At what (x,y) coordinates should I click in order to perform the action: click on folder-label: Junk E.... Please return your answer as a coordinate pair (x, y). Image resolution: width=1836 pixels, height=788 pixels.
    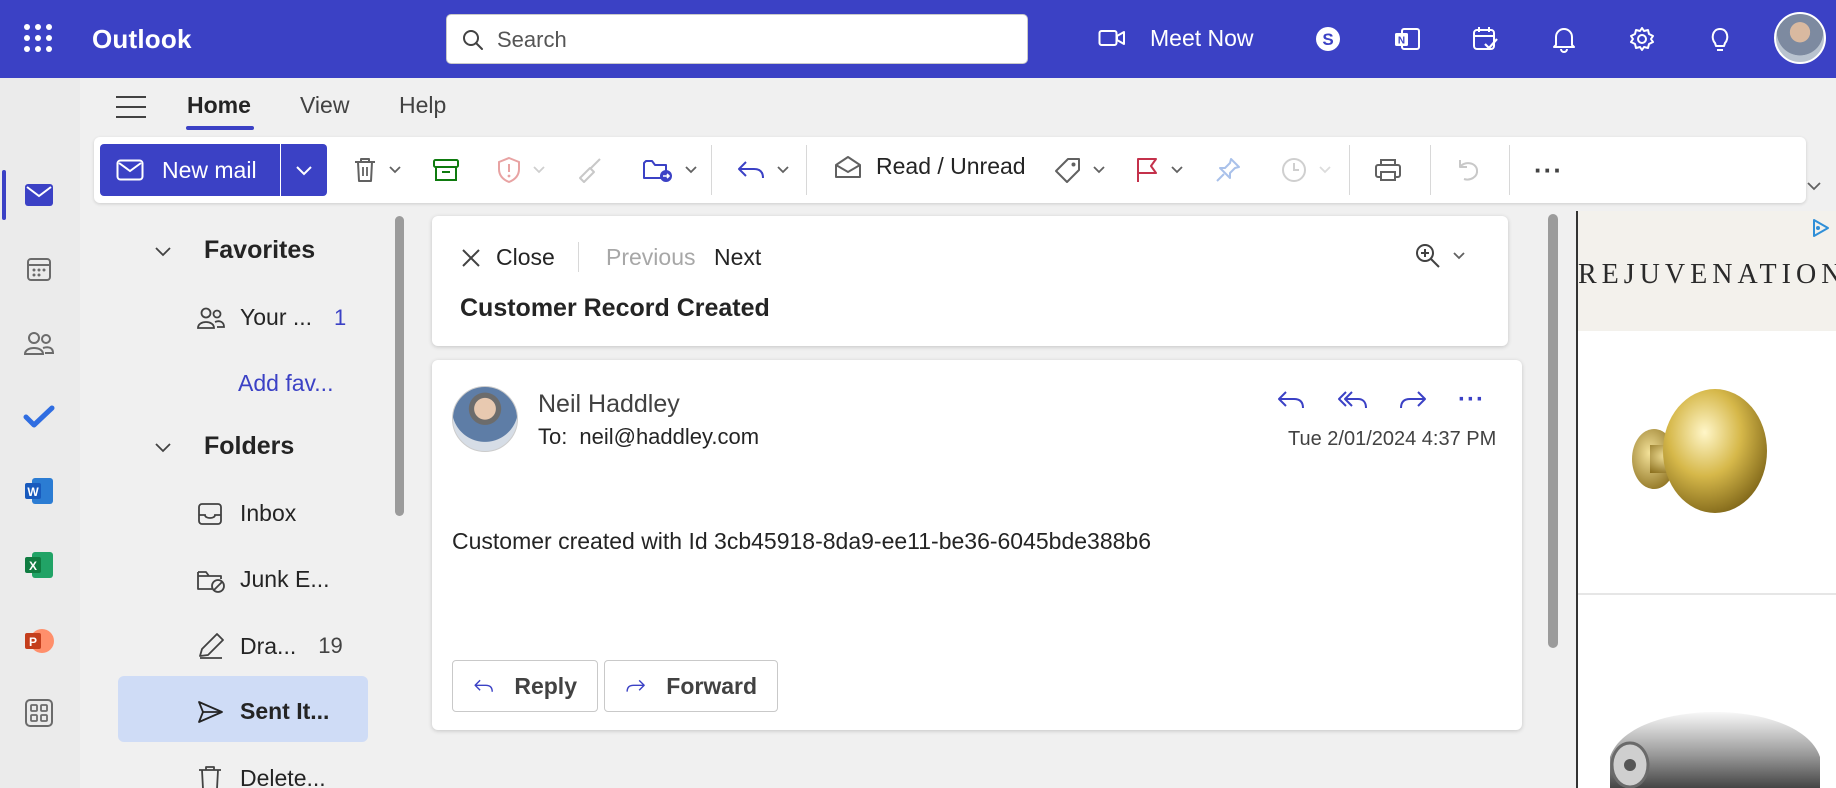
    Looking at the image, I should click on (285, 579).